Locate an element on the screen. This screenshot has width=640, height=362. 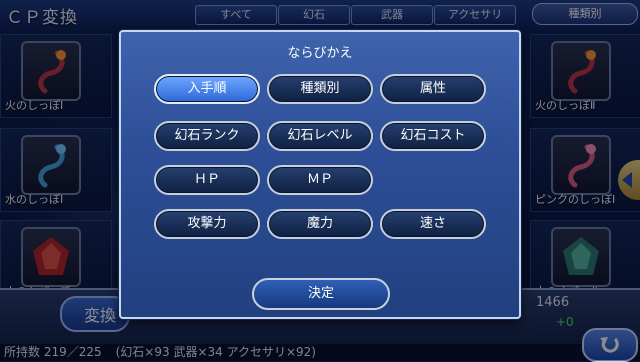
sort-option-speed: 速さ is located at coordinates (433, 224).